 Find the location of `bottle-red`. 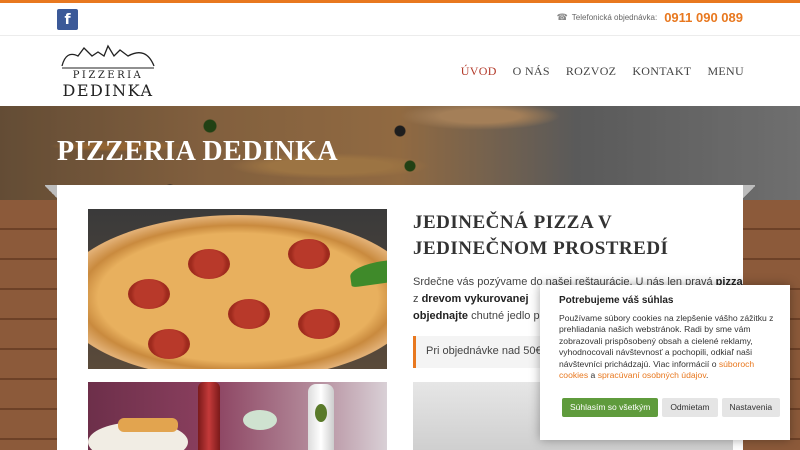

bottle-red is located at coordinates (209, 416).